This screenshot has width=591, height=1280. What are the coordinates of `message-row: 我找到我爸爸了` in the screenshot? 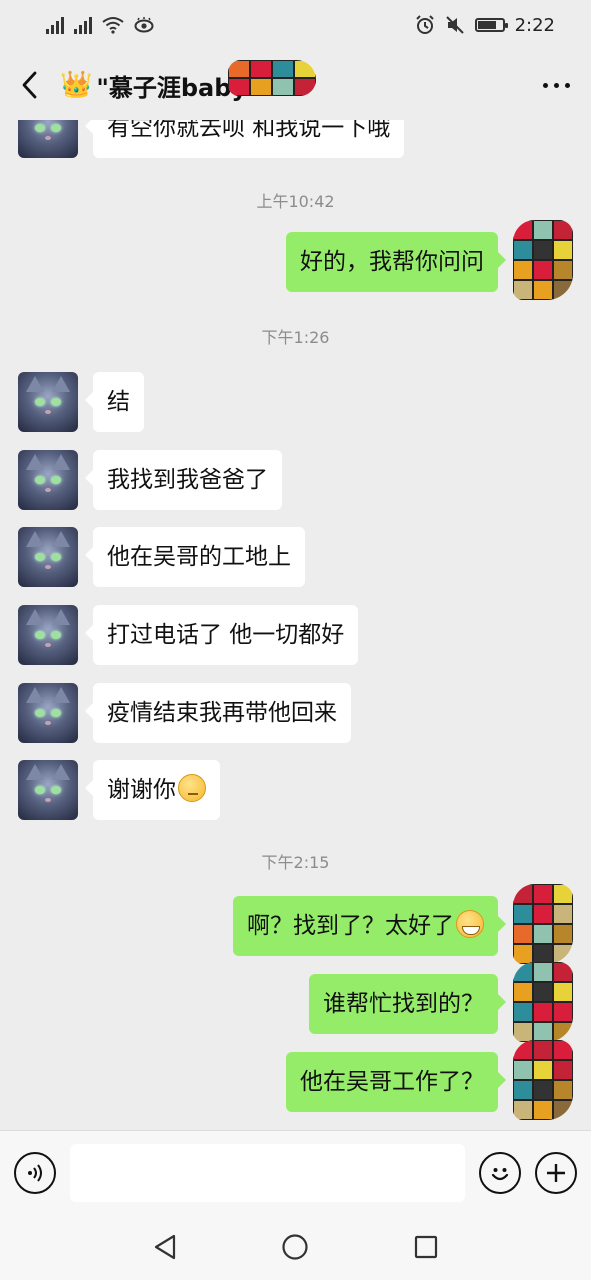 It's located at (150, 480).